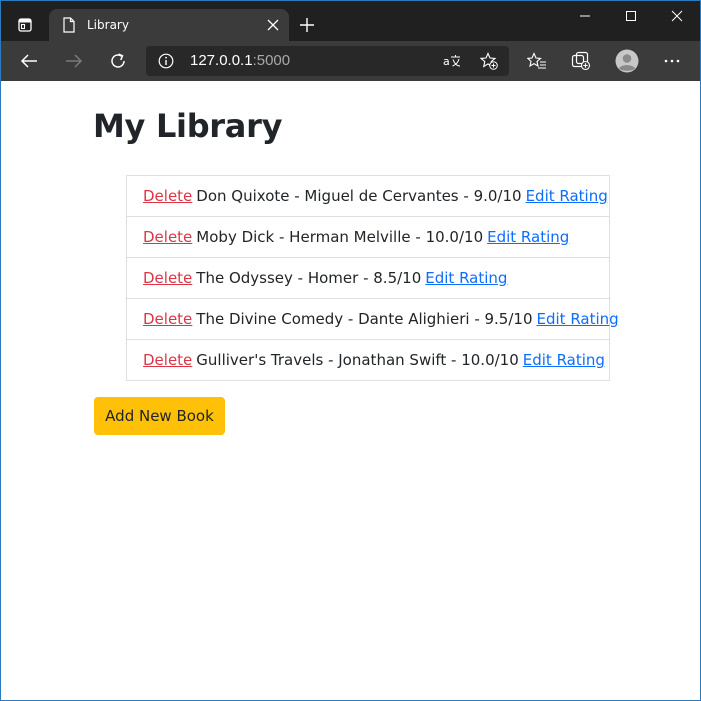  I want to click on browser-toolbar: 127.0.0.1:5000 a, so click(350, 61).